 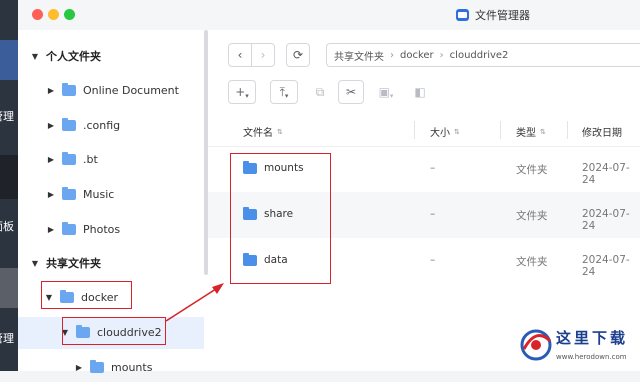 I want to click on annotation-arrow, so click(x=194, y=302).